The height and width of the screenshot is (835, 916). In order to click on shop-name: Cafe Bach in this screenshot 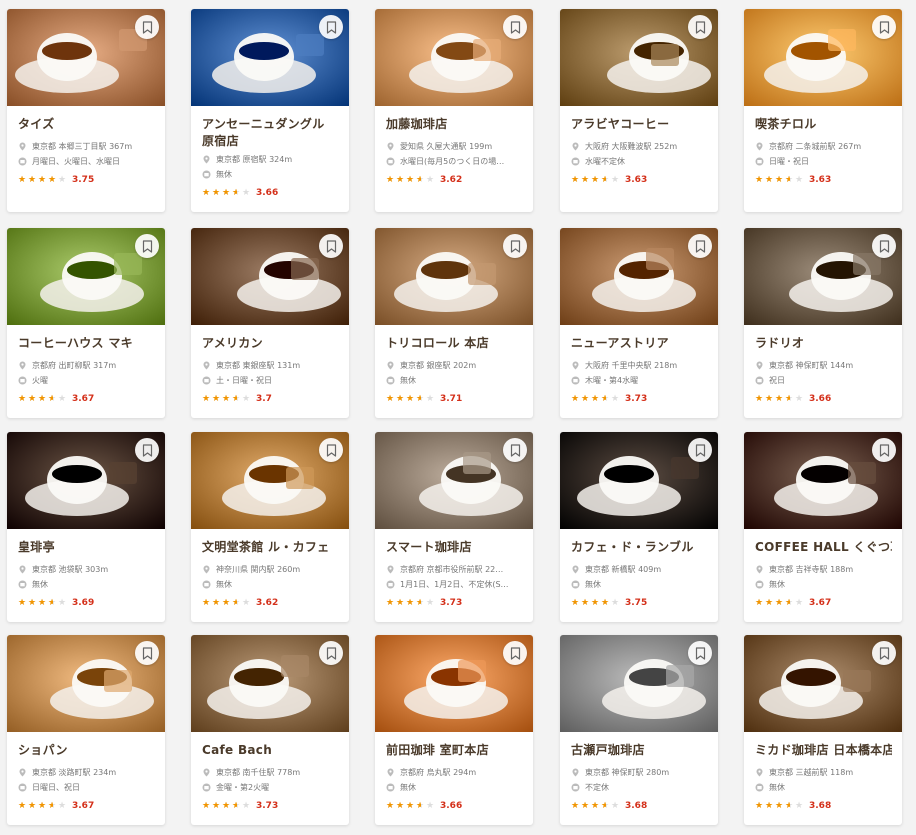, I will do `click(270, 750)`.